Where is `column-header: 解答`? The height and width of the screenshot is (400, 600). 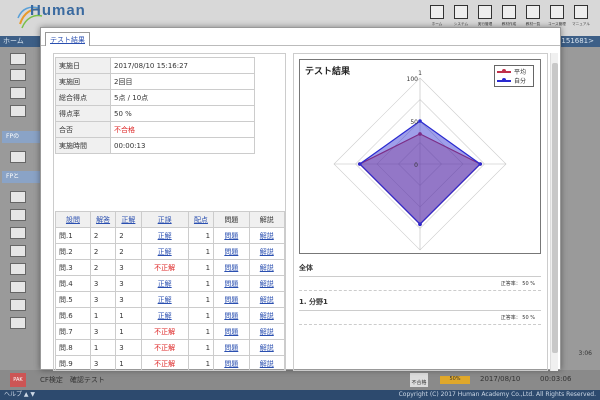 column-header: 解答 is located at coordinates (103, 219).